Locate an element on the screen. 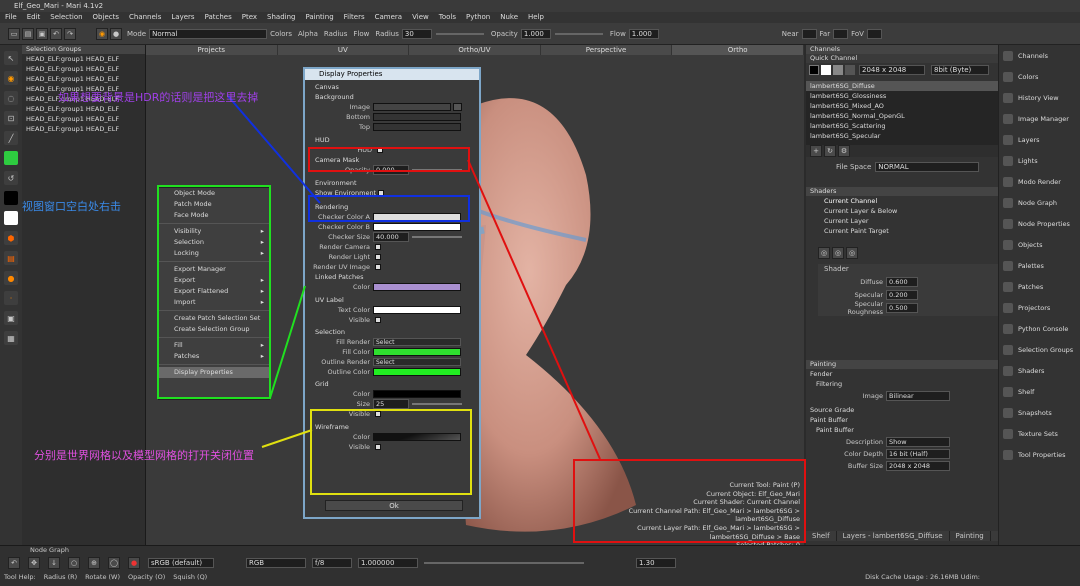  uv-visible-checkbox is located at coordinates (378, 320).